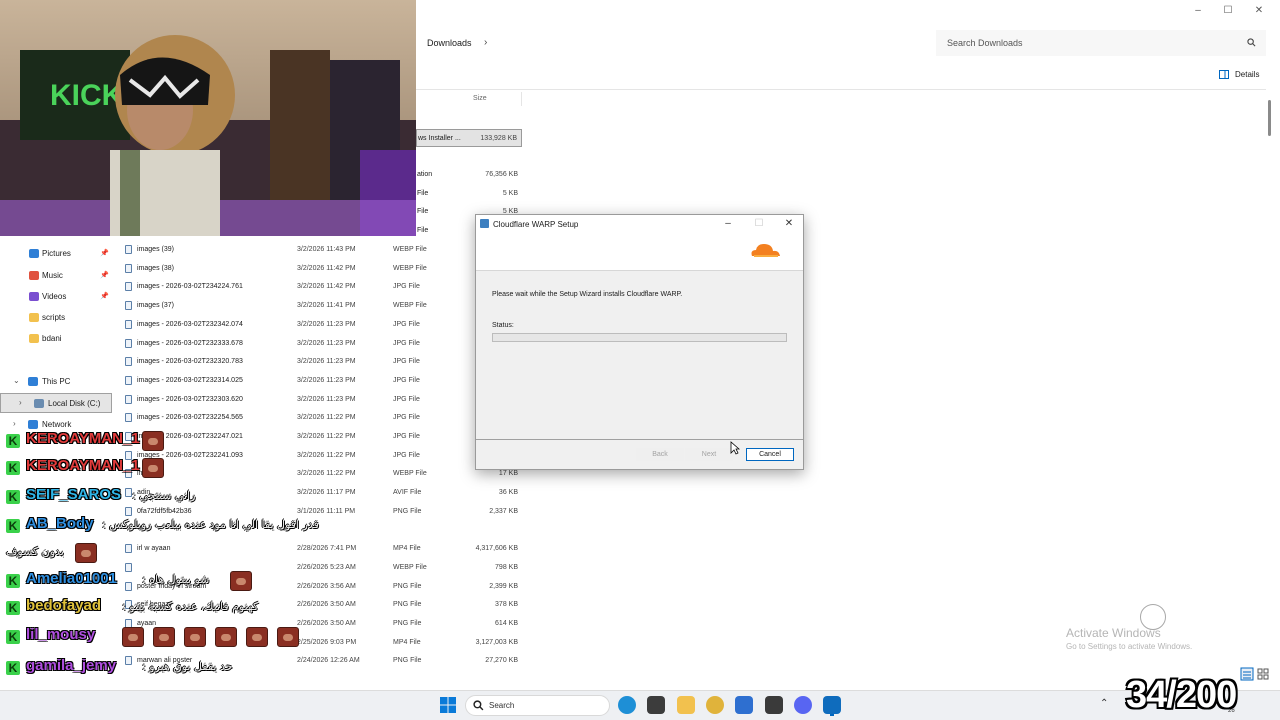 Image resolution: width=1280 pixels, height=720 pixels. I want to click on cloudflare-logo-icon, so click(765, 250).